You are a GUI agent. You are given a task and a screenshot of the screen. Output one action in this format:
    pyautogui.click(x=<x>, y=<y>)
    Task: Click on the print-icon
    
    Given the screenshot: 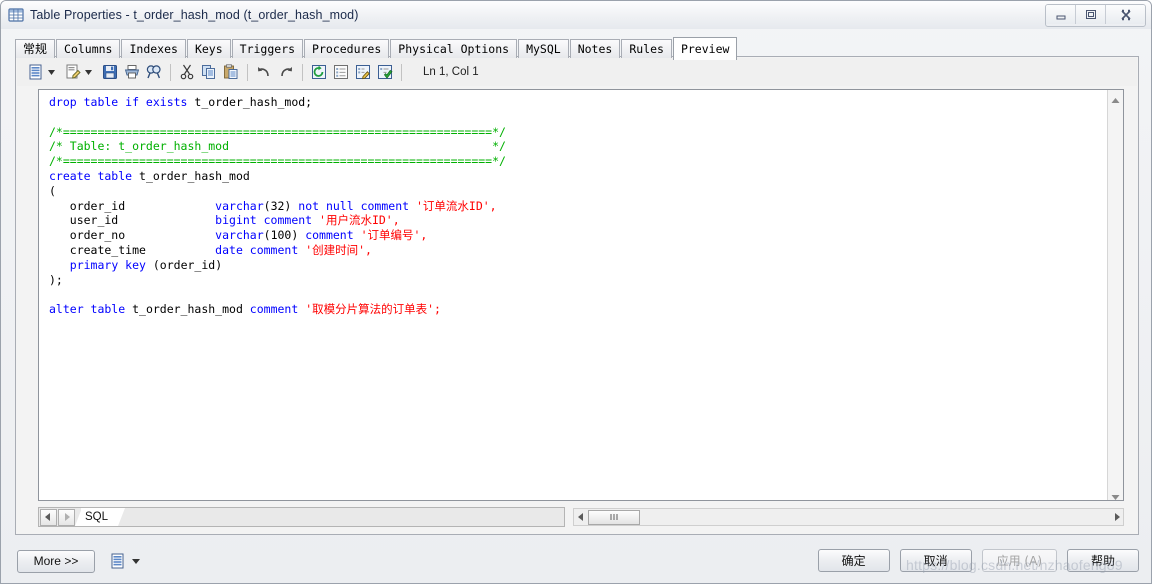 What is the action you would take?
    pyautogui.click(x=132, y=72)
    